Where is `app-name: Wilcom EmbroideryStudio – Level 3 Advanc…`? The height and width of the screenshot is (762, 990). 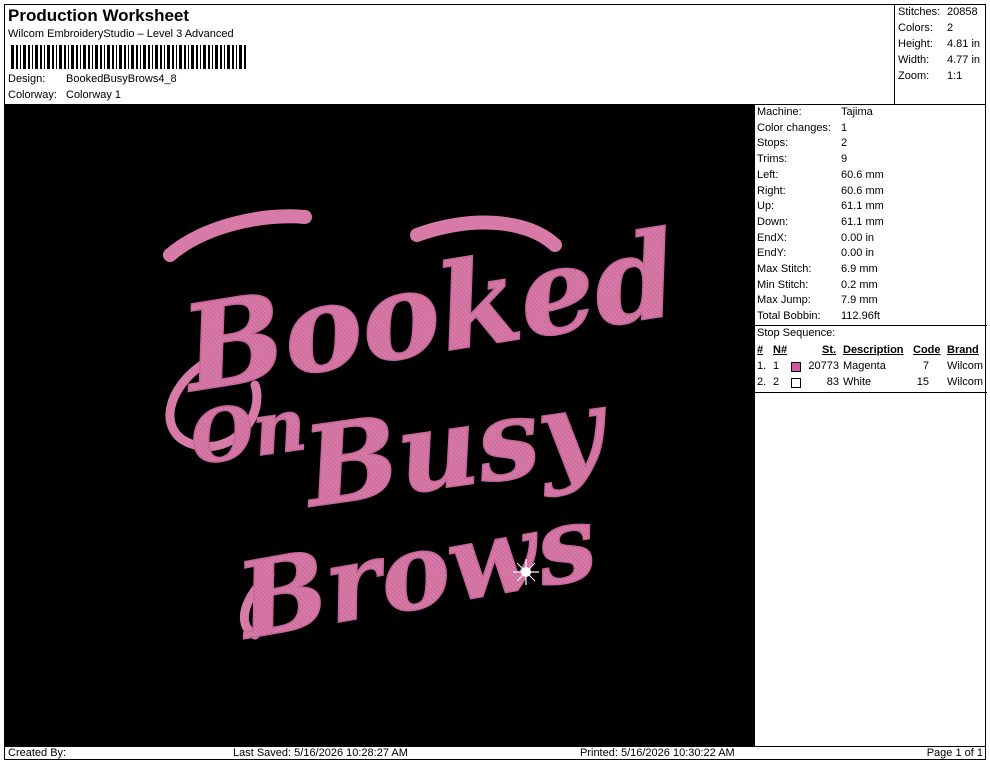 app-name: Wilcom EmbroideryStudio – Level 3 Advanc… is located at coordinates (121, 34).